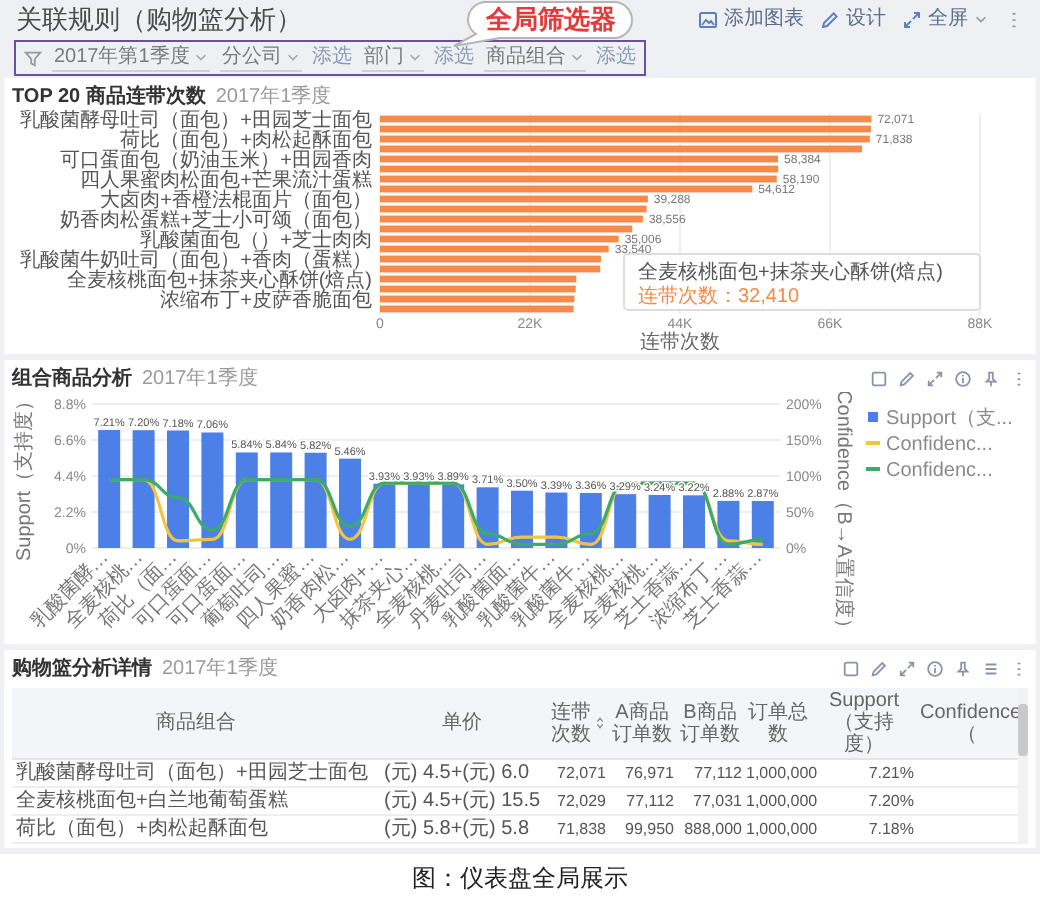 This screenshot has width=1040, height=898. What do you see at coordinates (266, 301) in the screenshot?
I see `category-label: 浓缩布丁+皮萨香脆面包` at bounding box center [266, 301].